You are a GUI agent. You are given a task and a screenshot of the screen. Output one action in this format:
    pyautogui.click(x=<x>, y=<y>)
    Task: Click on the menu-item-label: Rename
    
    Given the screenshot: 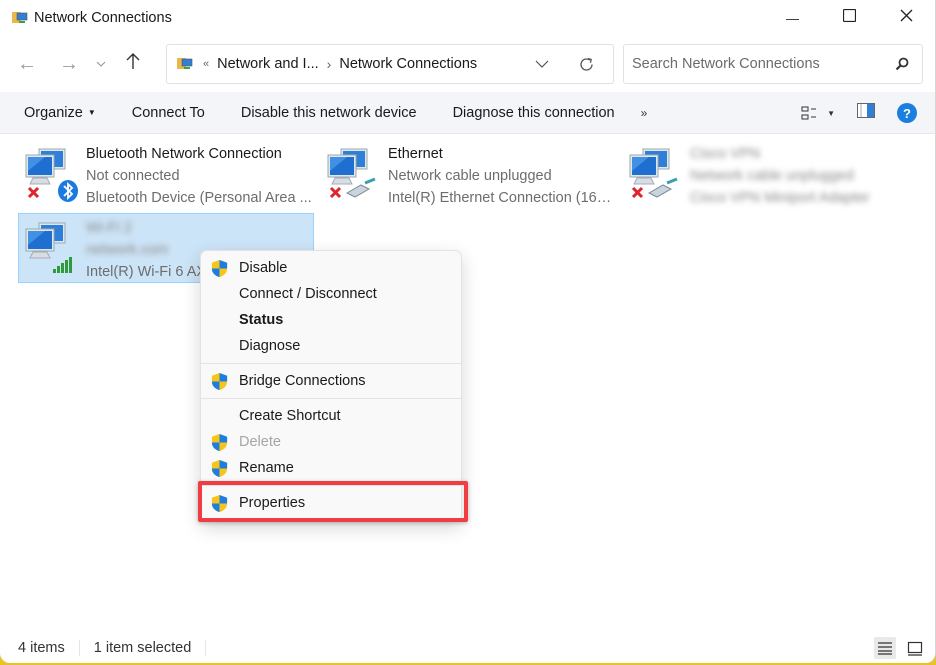 What is the action you would take?
    pyautogui.click(x=266, y=468)
    